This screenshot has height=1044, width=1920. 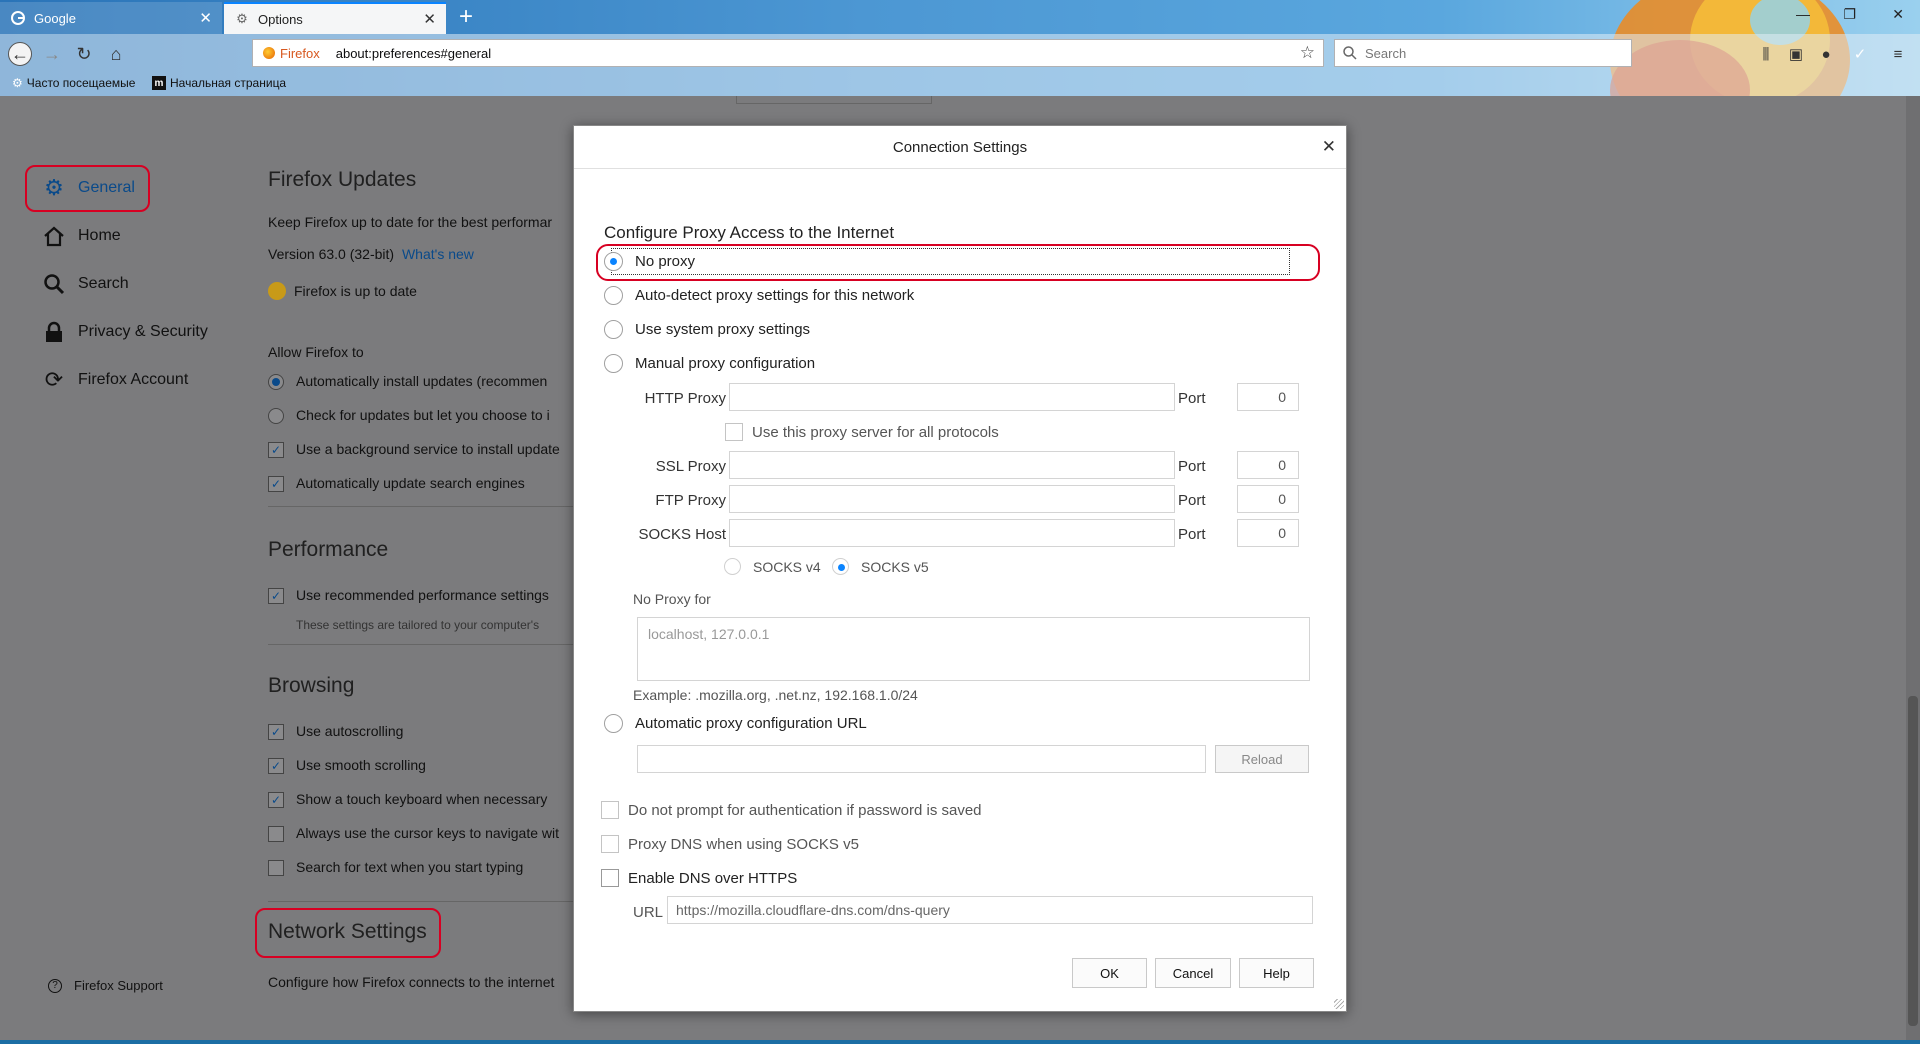 What do you see at coordinates (743, 844) in the screenshot?
I see `proxy-dns-label: Proxy DNS when using SOCKS v5` at bounding box center [743, 844].